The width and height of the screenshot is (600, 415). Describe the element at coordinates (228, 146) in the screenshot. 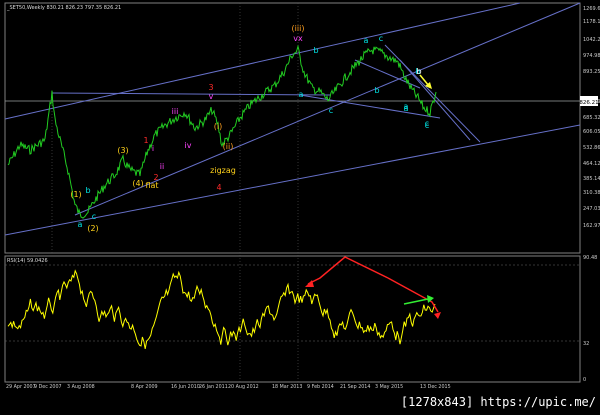

I see `wave-label: (ii)` at that location.